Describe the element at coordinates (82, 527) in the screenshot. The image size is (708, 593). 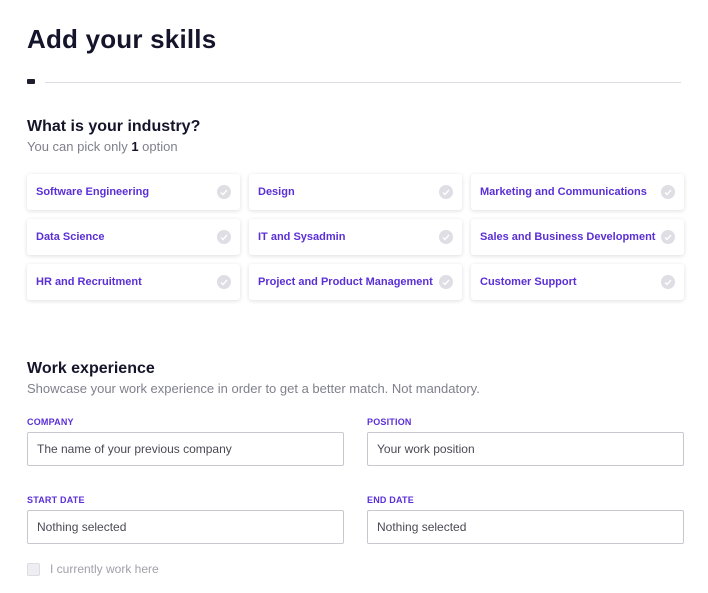
I see `start-date-value: Nothing selected` at that location.